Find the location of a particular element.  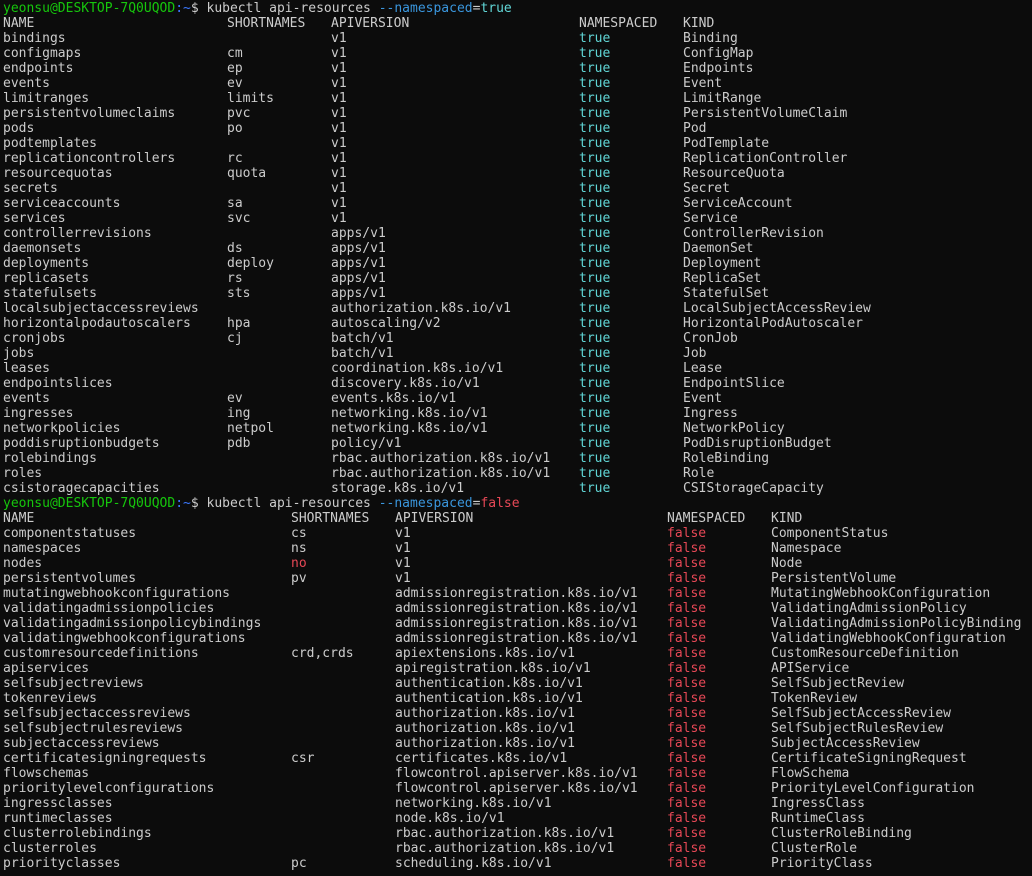

table-row: cronjobs cj batch/v1 true CronJob is located at coordinates (517, 338).